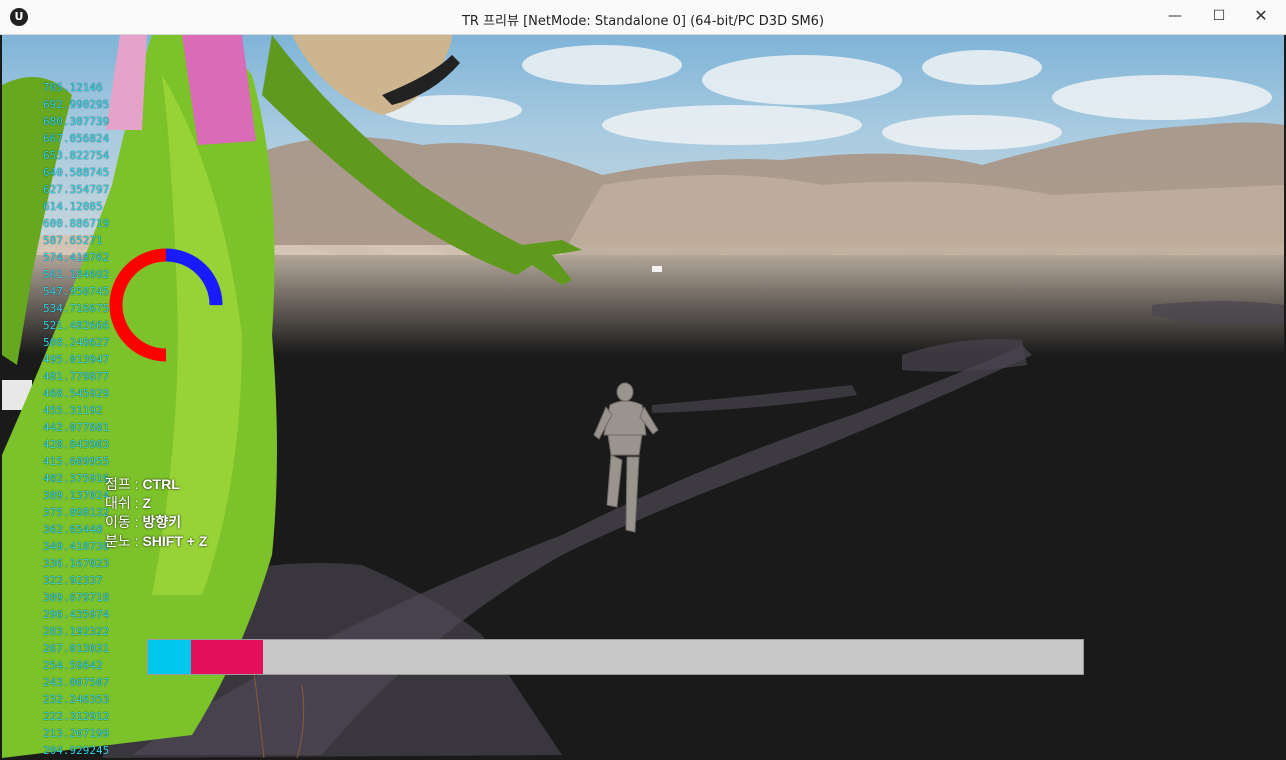  What do you see at coordinates (76, 597) in the screenshot?
I see `debug-value: 309.679718` at bounding box center [76, 597].